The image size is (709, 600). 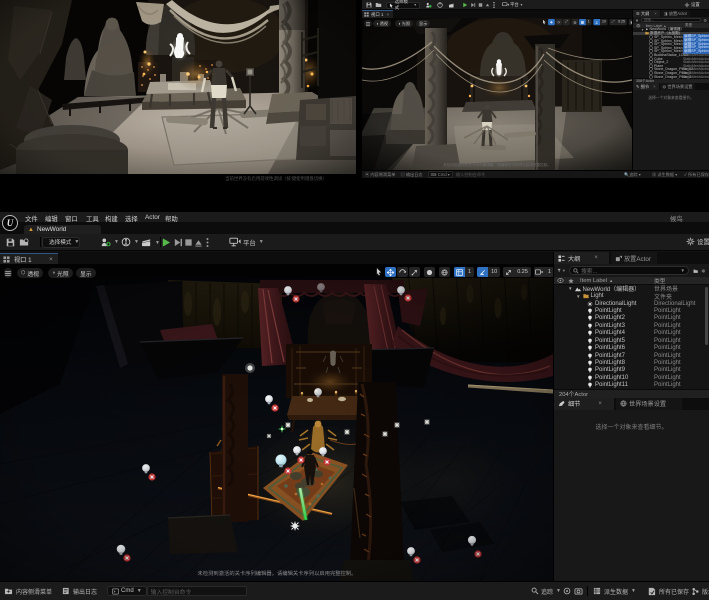 I want to click on svg-text: 当前世界没有启用游戏性调试（按'键使用键盘切换）, so click(x=276, y=178).